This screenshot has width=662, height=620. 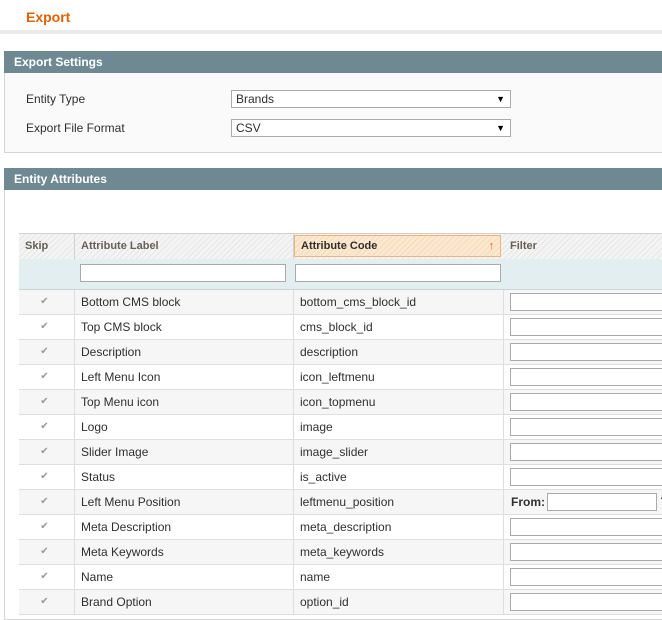 I want to click on filter-from-label: From:, so click(x=528, y=502).